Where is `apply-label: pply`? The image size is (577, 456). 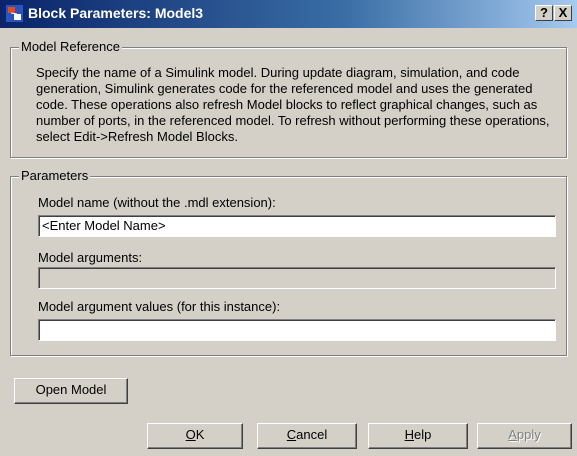 apply-label: pply is located at coordinates (528, 434).